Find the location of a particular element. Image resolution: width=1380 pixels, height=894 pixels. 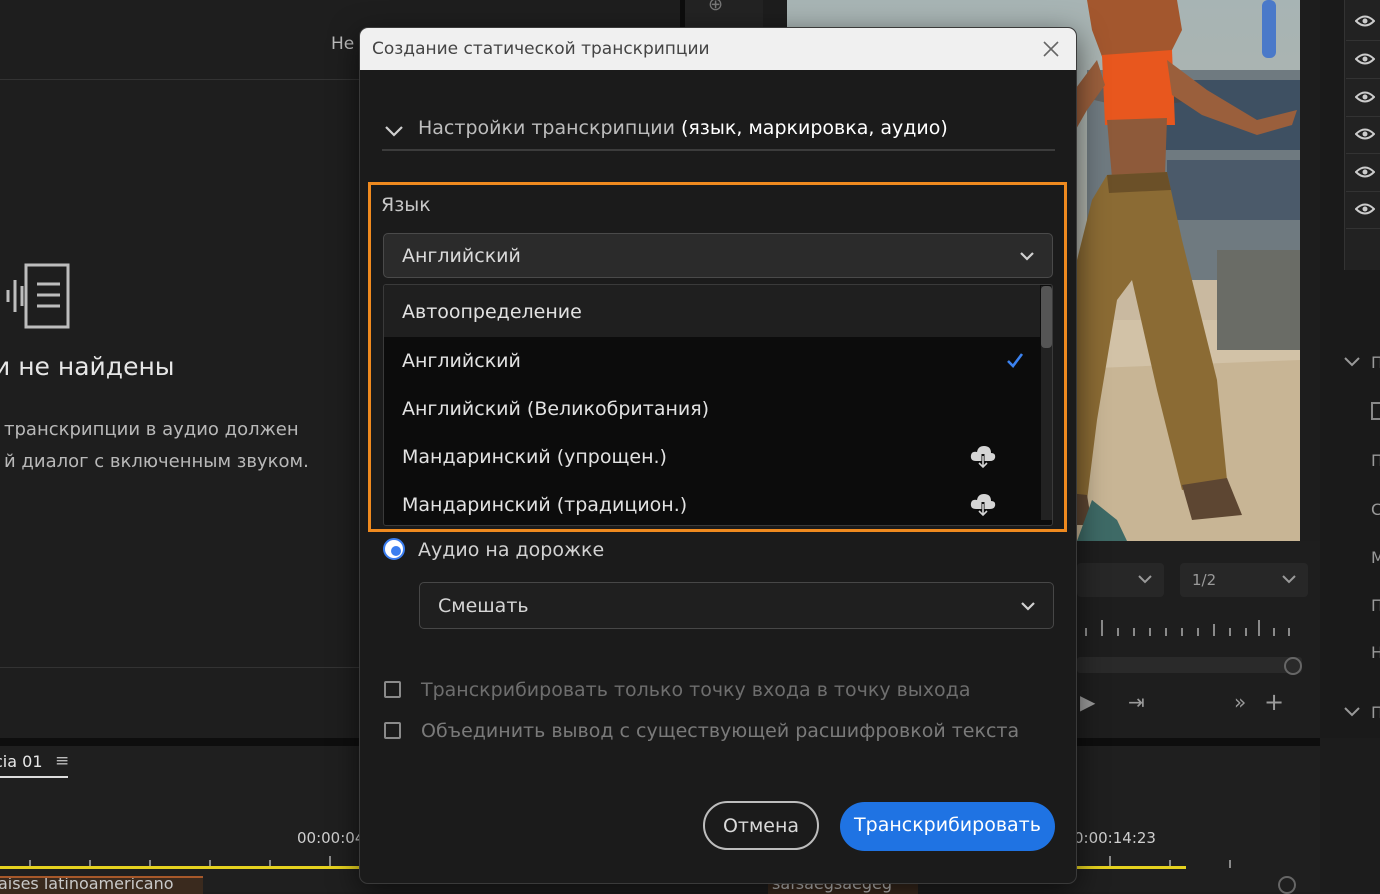

timeline-timecode: 0:00:14:23 is located at coordinates (1115, 838).